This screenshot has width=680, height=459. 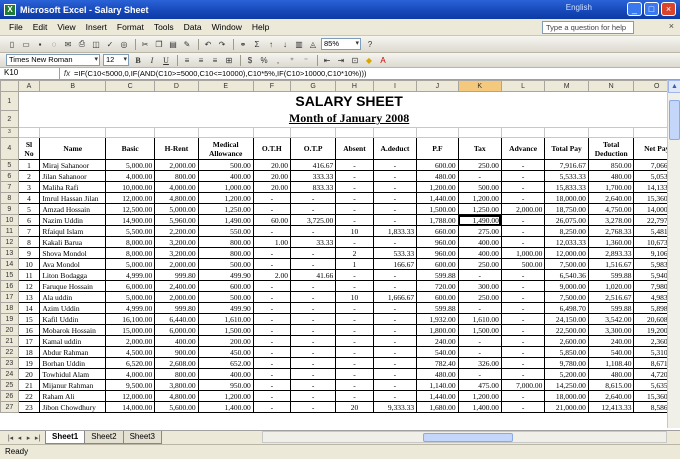 What do you see at coordinates (73, 297) in the screenshot?
I see `table-cell: Ala uddin` at bounding box center [73, 297].